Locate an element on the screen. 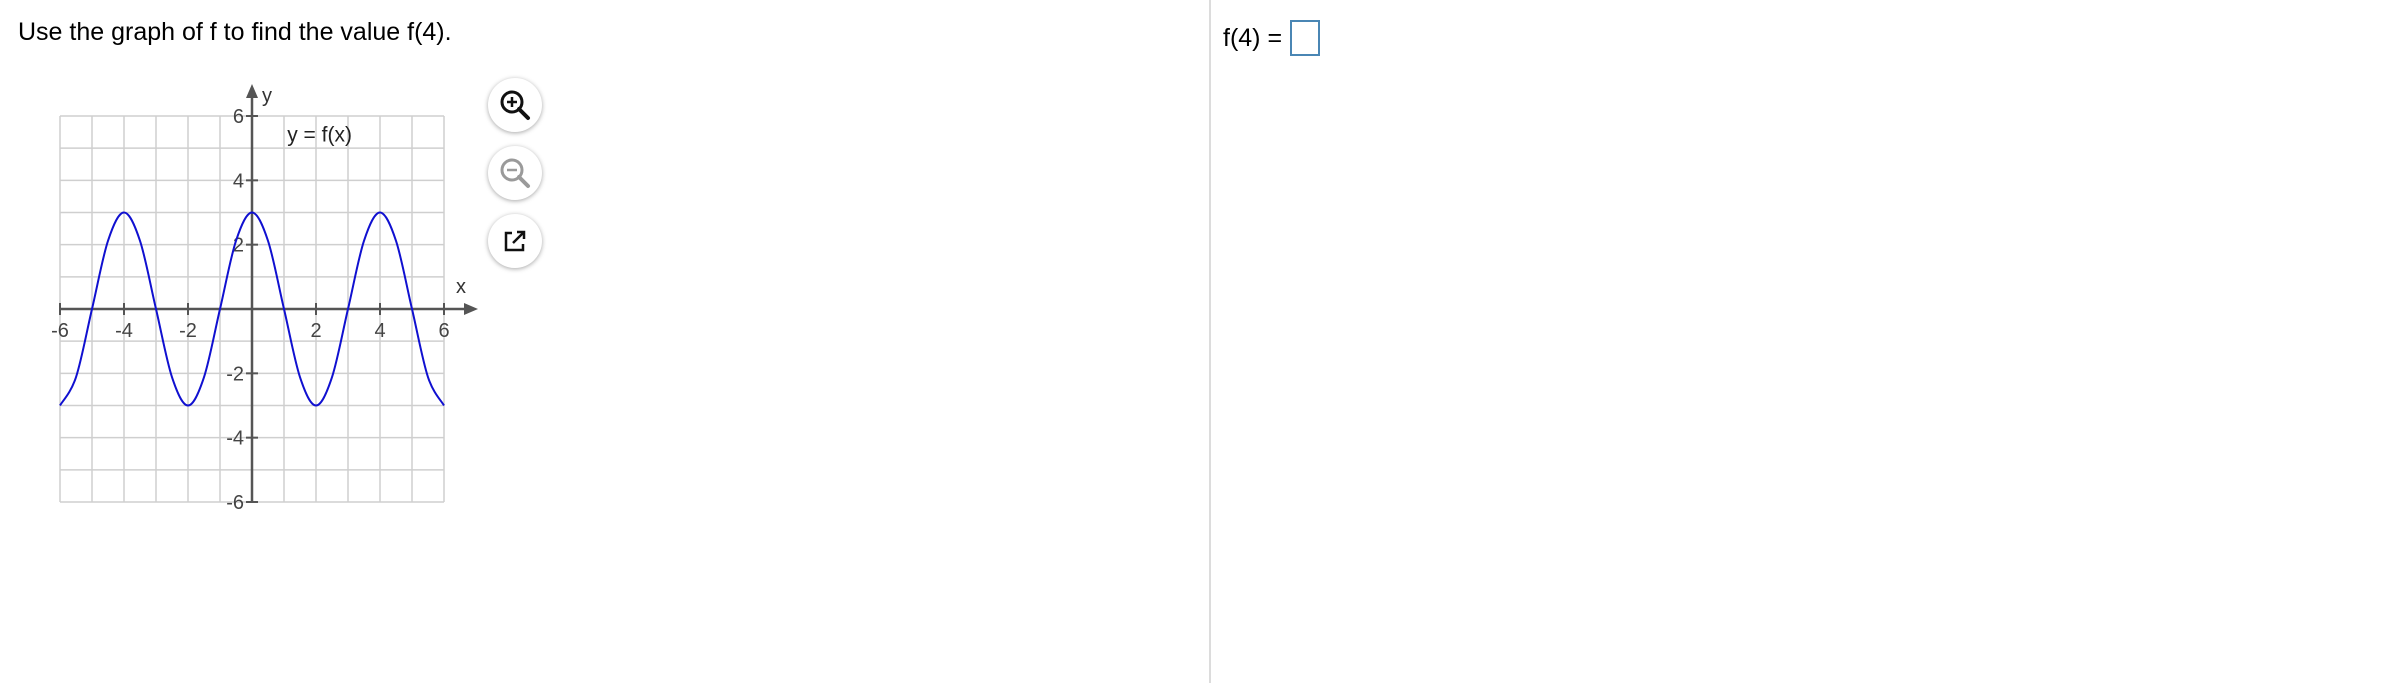  x-axis-label: x is located at coordinates (461, 287).